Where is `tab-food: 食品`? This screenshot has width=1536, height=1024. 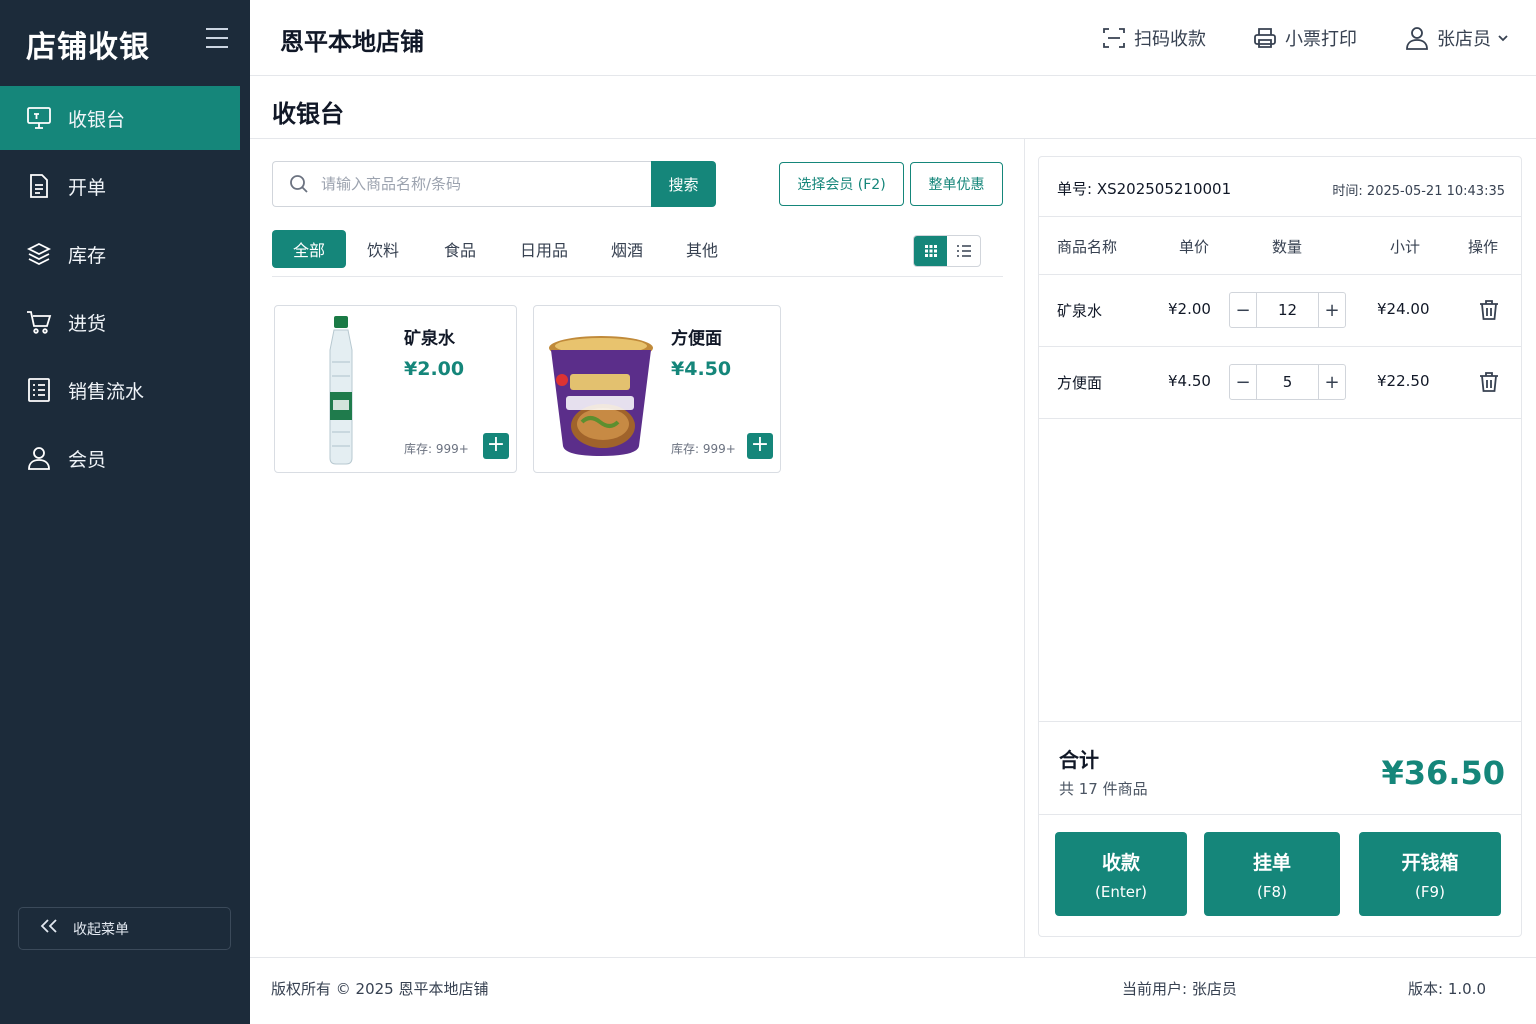
tab-food: 食品 is located at coordinates (460, 249).